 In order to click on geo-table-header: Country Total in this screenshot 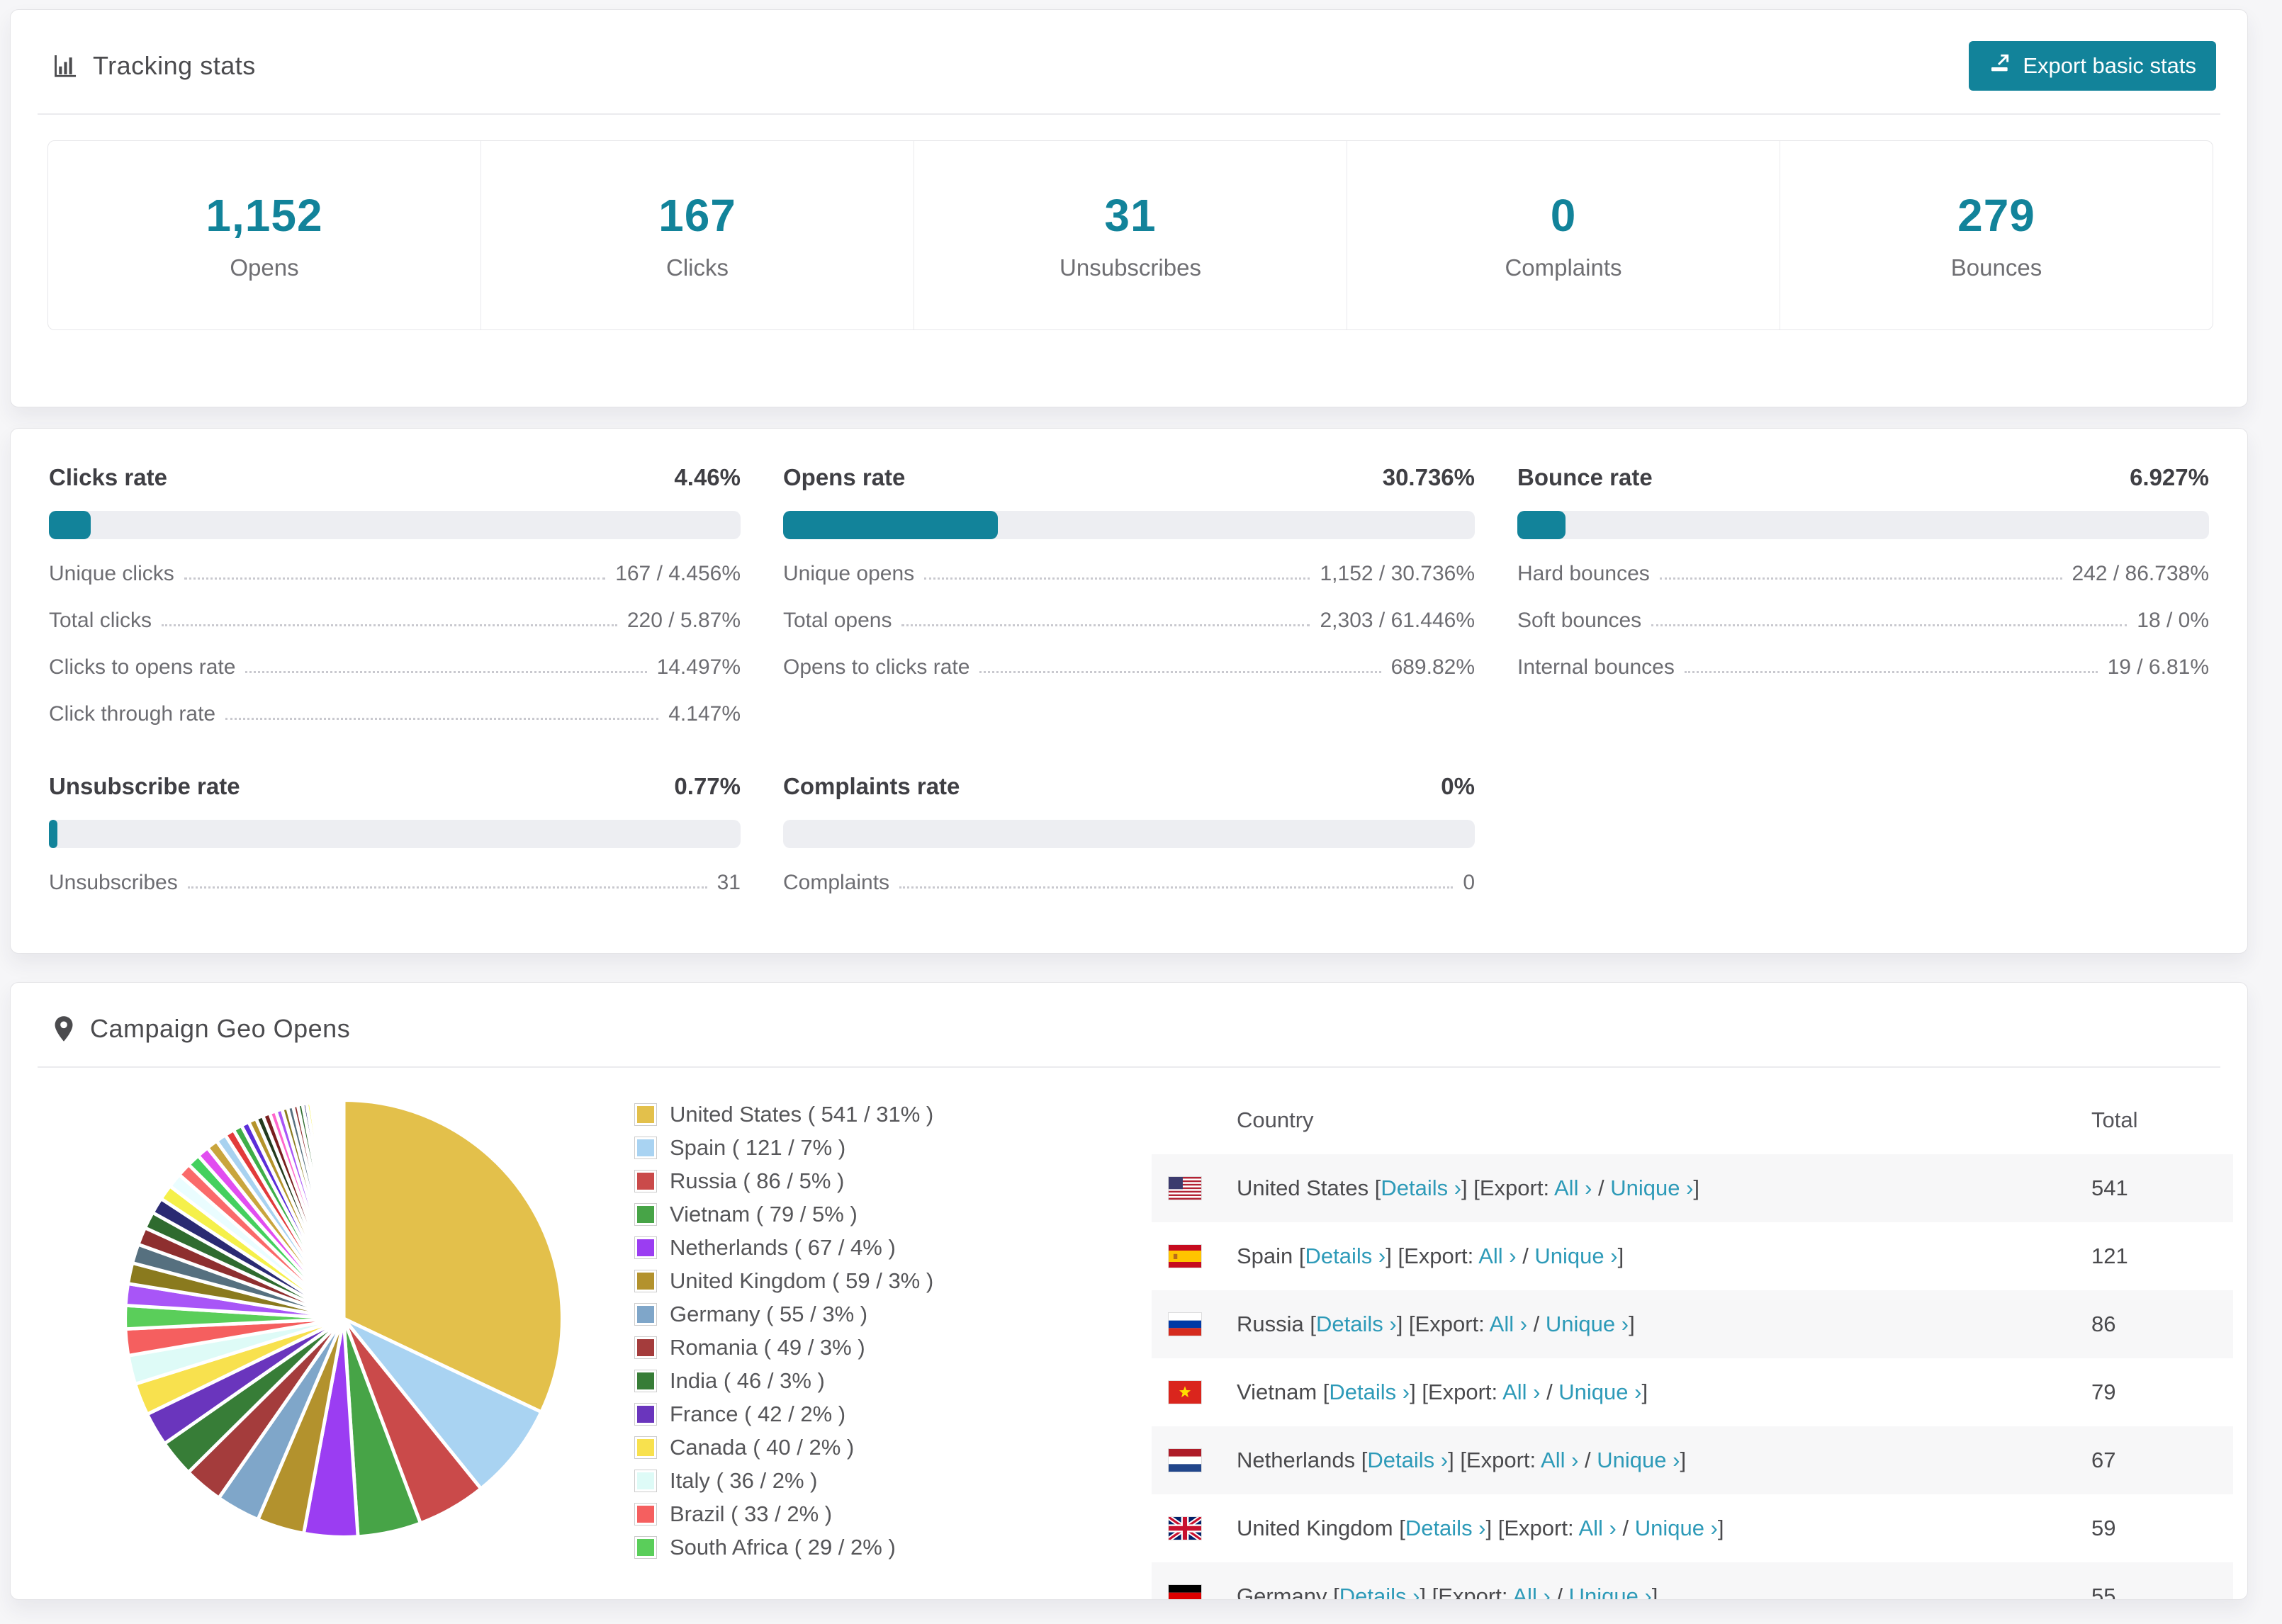, I will do `click(1693, 1120)`.